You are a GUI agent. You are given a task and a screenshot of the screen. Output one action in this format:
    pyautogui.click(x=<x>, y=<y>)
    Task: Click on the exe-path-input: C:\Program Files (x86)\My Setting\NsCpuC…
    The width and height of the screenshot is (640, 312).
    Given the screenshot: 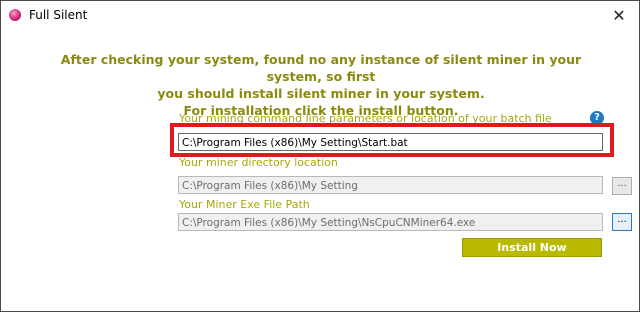 What is the action you would take?
    pyautogui.click(x=390, y=222)
    